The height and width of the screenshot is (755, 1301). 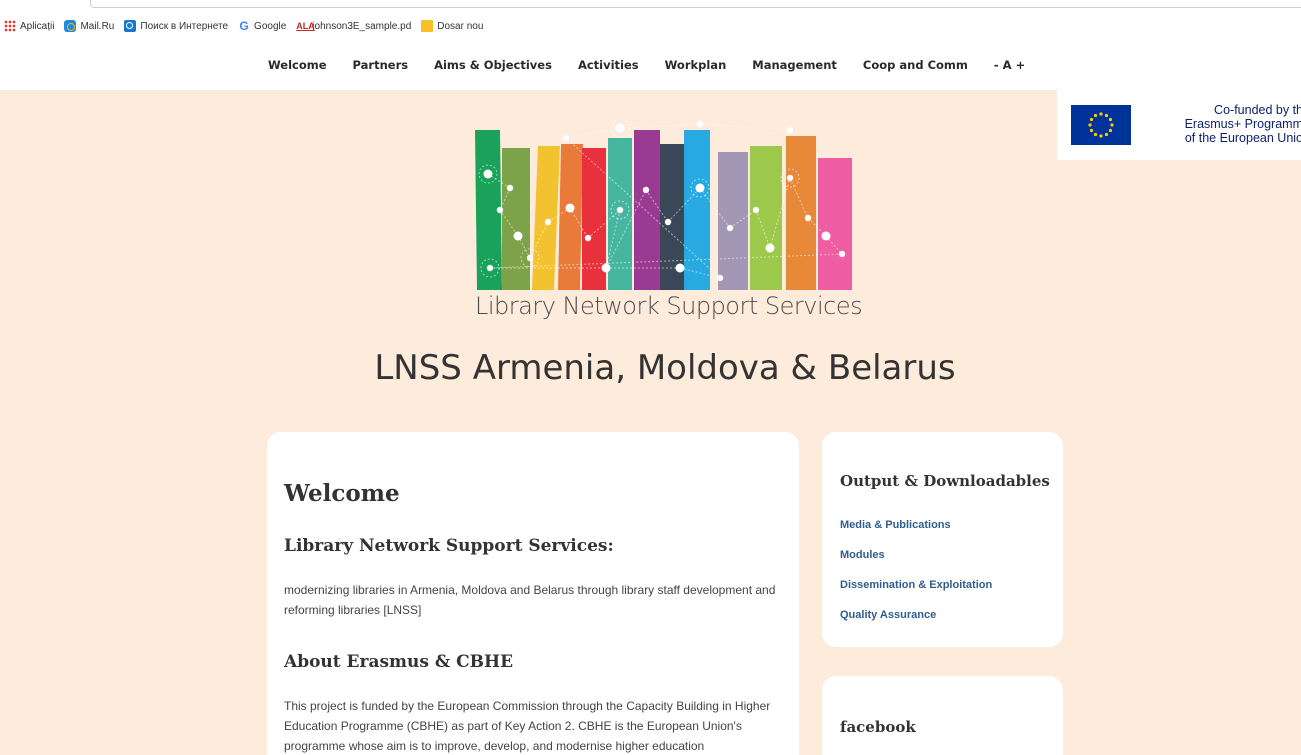 I want to click on downloads-title: Output & Downloadables, so click(x=945, y=481).